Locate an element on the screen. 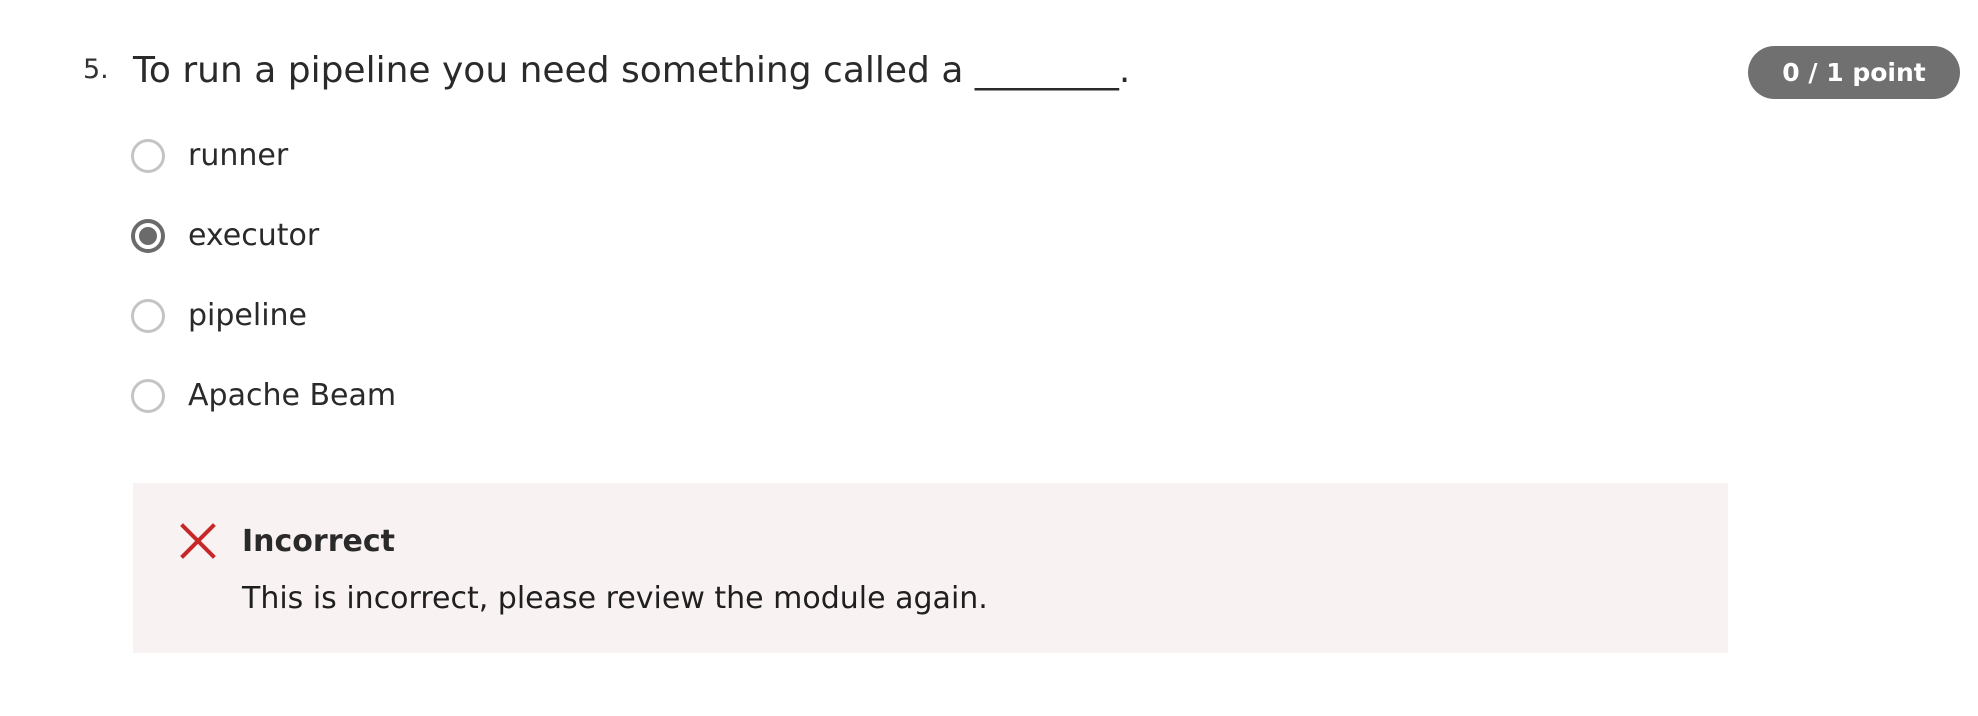 This screenshot has width=1978, height=716. option-runner: runner is located at coordinates (209, 155).